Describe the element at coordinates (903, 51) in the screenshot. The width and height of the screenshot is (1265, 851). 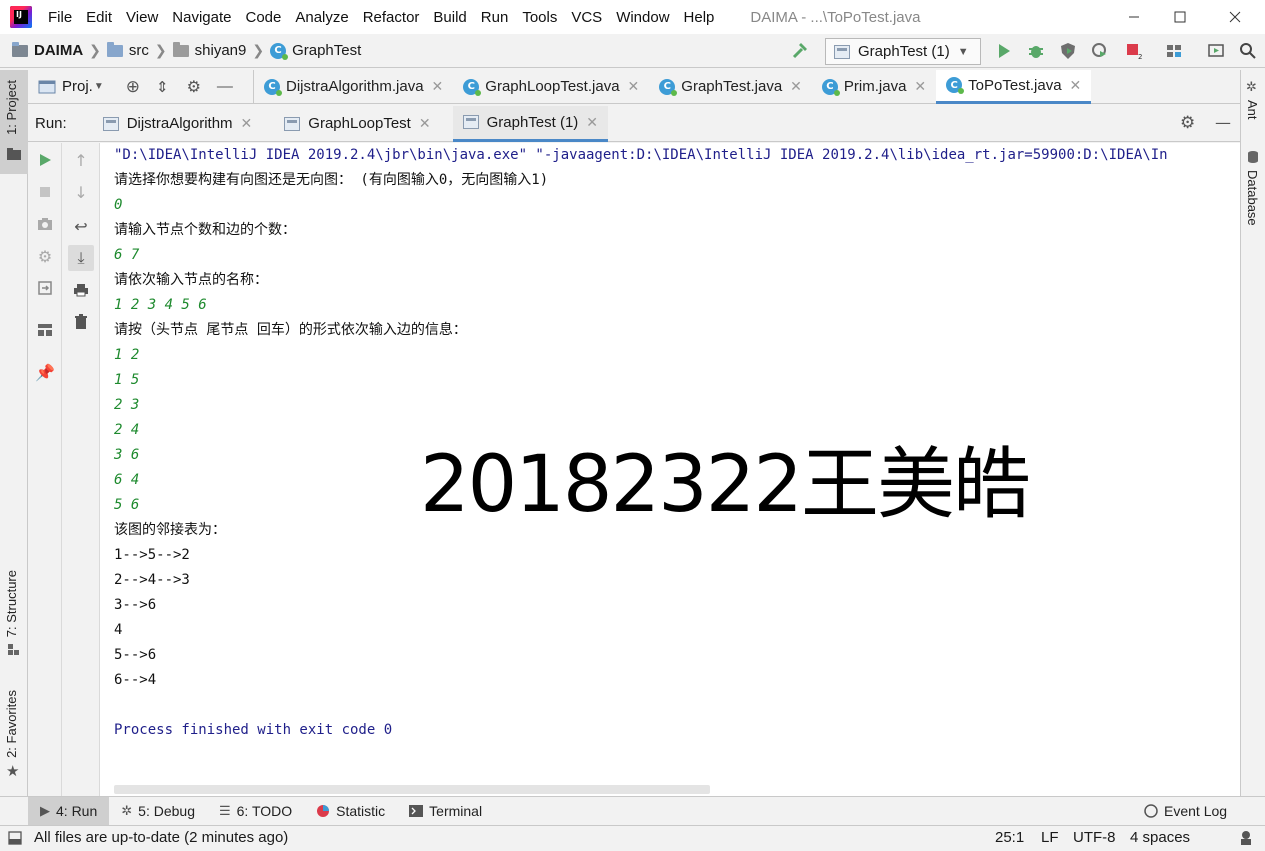
I see `run-configuration-select: GraphTest (1) ▼` at that location.